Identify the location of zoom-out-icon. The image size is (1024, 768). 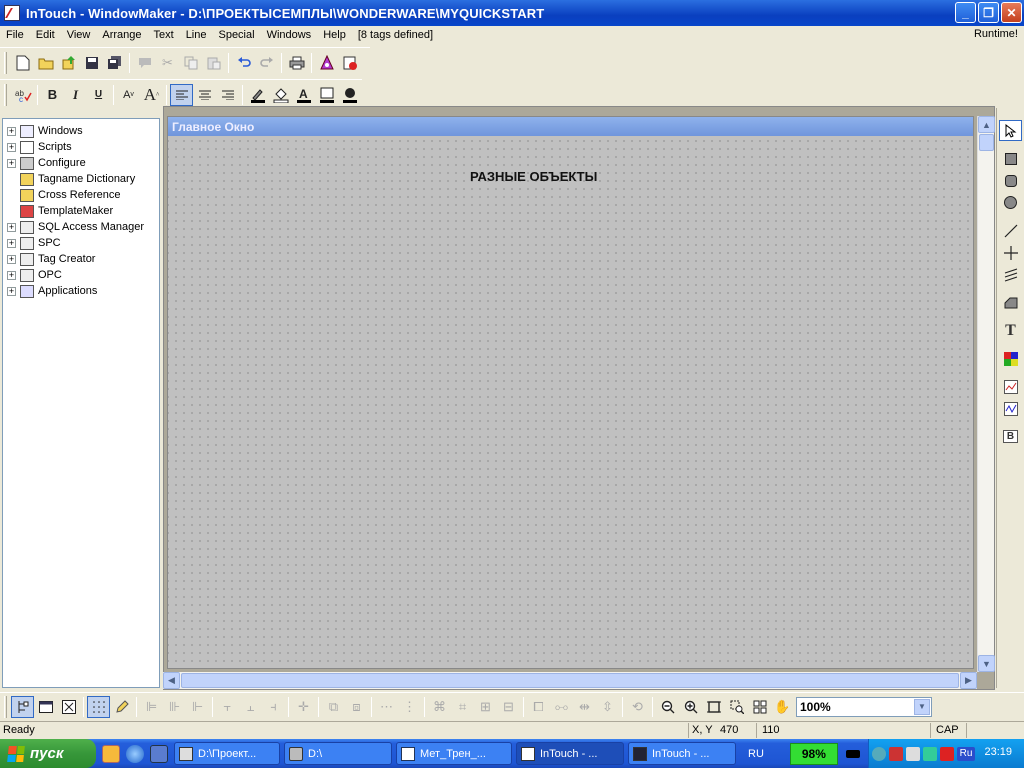
(667, 707).